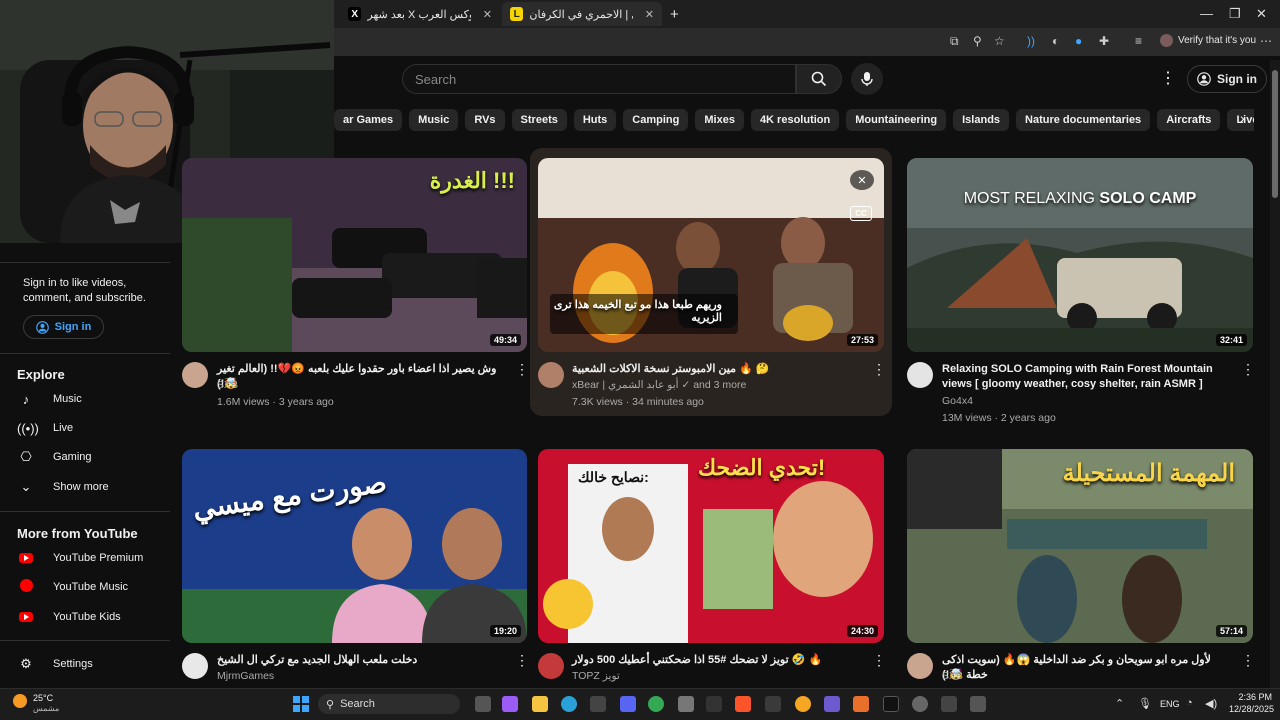 The height and width of the screenshot is (720, 1280). I want to click on clock-date: 12/28/2025, so click(1248, 709).